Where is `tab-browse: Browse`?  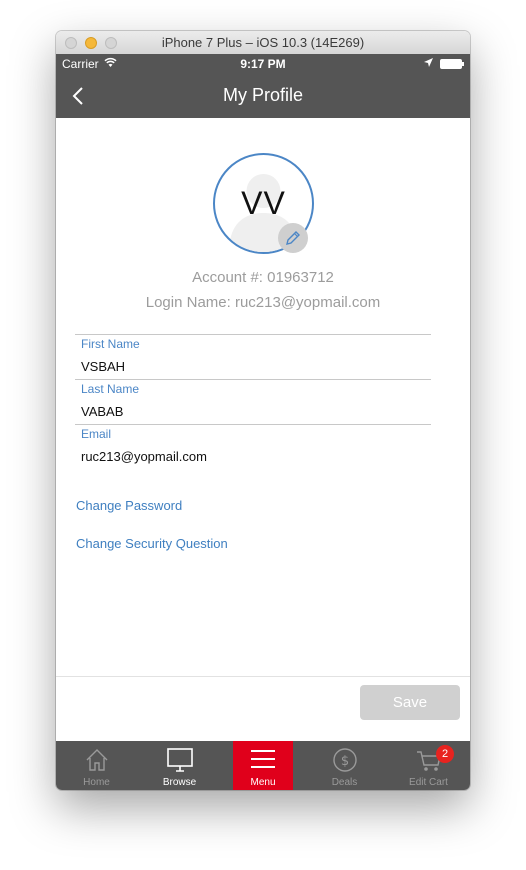
tab-browse: Browse is located at coordinates (179, 765).